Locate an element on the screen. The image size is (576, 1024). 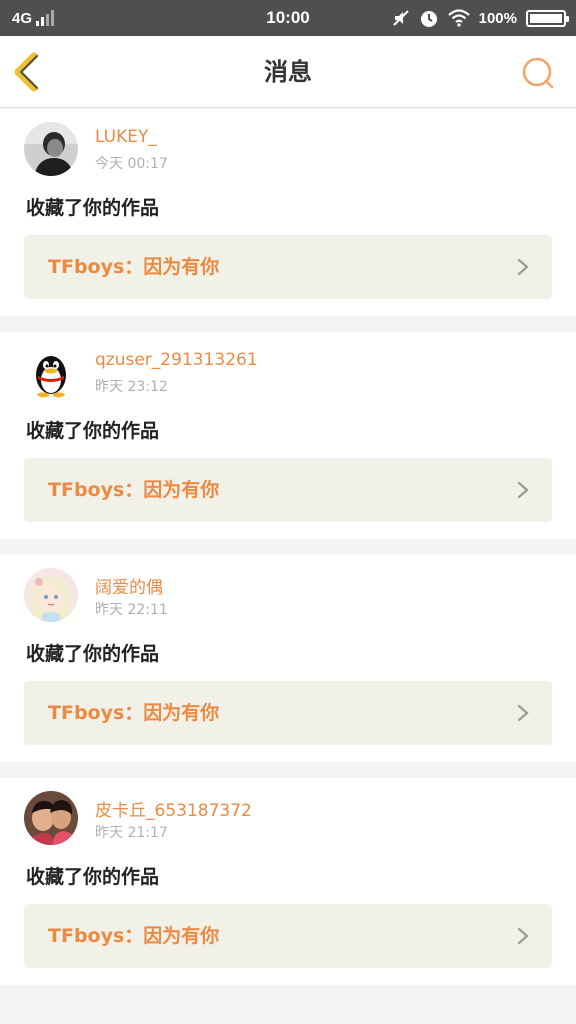
chevron-left-icon is located at coordinates (26, 72).